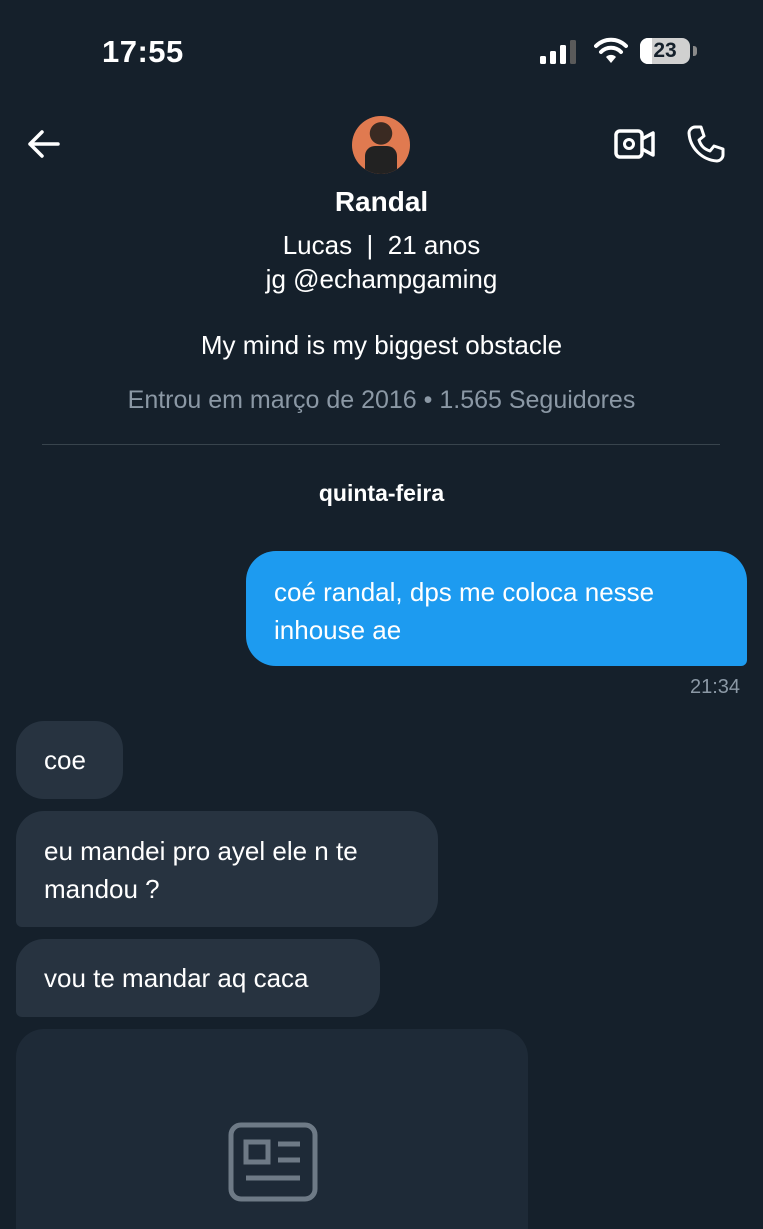  Describe the element at coordinates (143, 51) in the screenshot. I see `status-time: 17:55` at that location.